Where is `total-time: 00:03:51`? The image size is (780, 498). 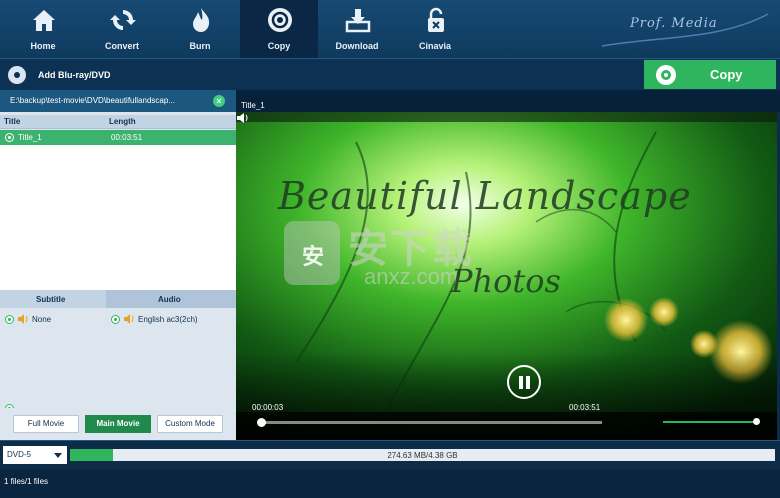 total-time: 00:03:51 is located at coordinates (585, 407).